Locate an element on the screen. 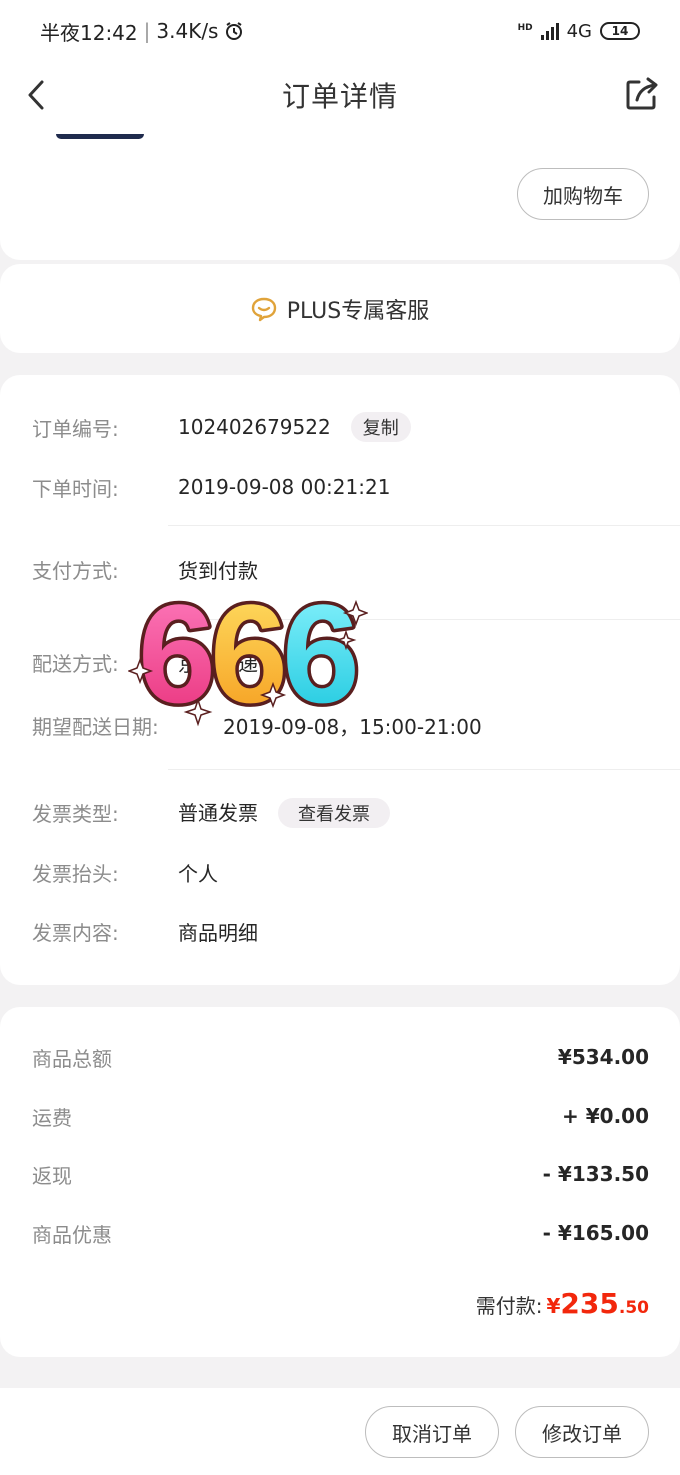 This screenshot has height=1475, width=680. amount-due-decimal: .50 is located at coordinates (633, 1308).